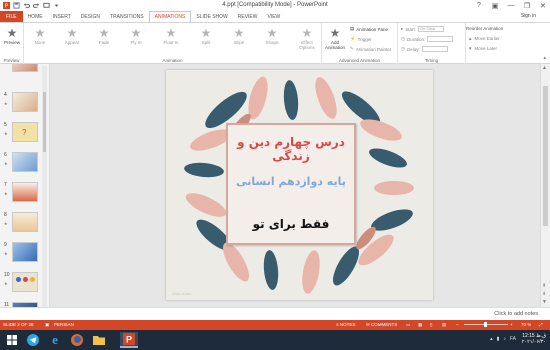 This screenshot has width=550, height=350. Describe the element at coordinates (545, 156) in the screenshot. I see `editor-scroll-thumb` at that location.